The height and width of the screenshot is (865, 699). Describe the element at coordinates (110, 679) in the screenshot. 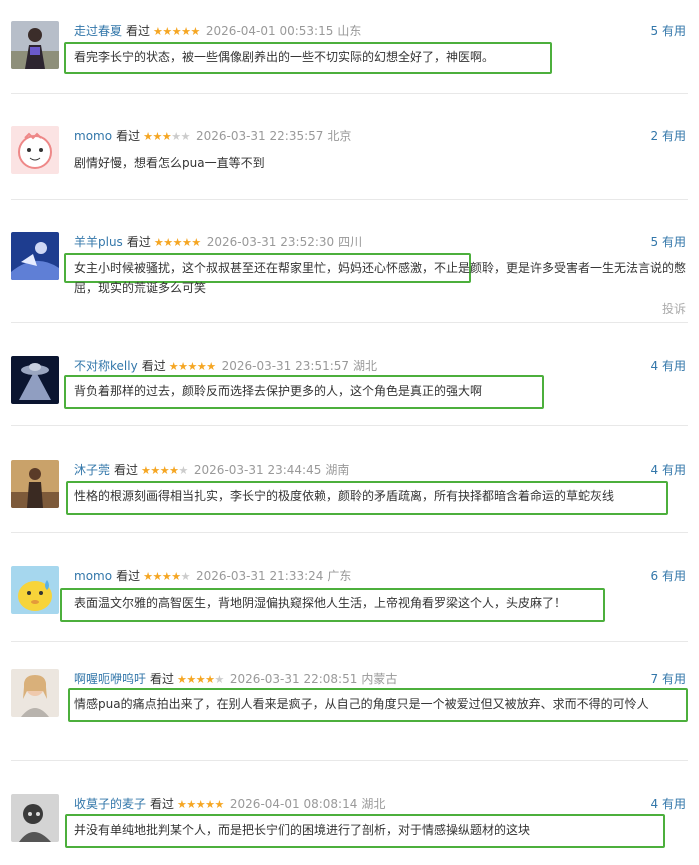

I see `user-name-link: 啊喔呃咿呜吁` at that location.